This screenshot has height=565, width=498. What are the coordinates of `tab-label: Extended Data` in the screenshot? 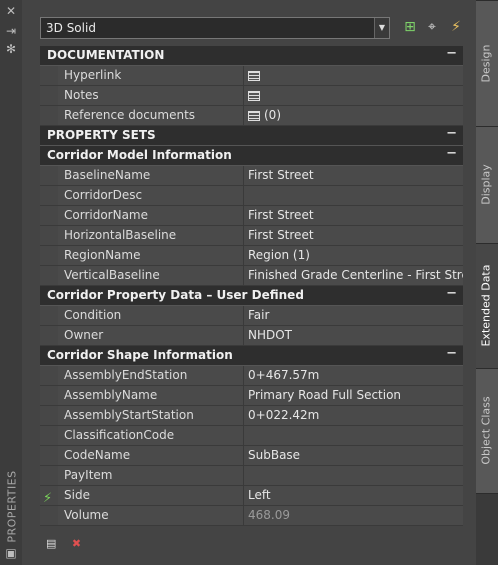 It's located at (486, 305).